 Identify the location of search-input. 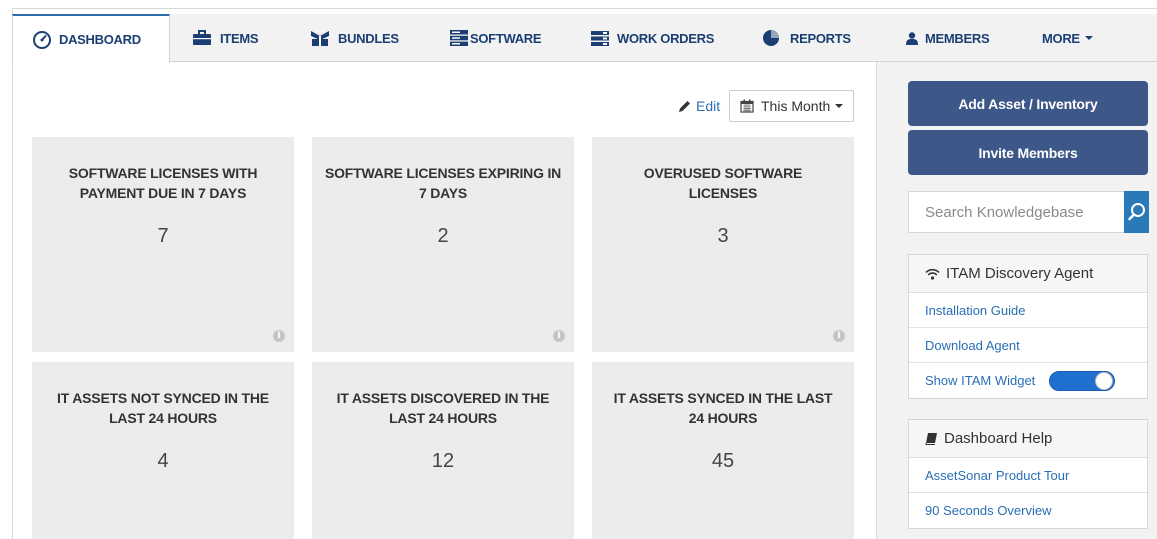
(1016, 212).